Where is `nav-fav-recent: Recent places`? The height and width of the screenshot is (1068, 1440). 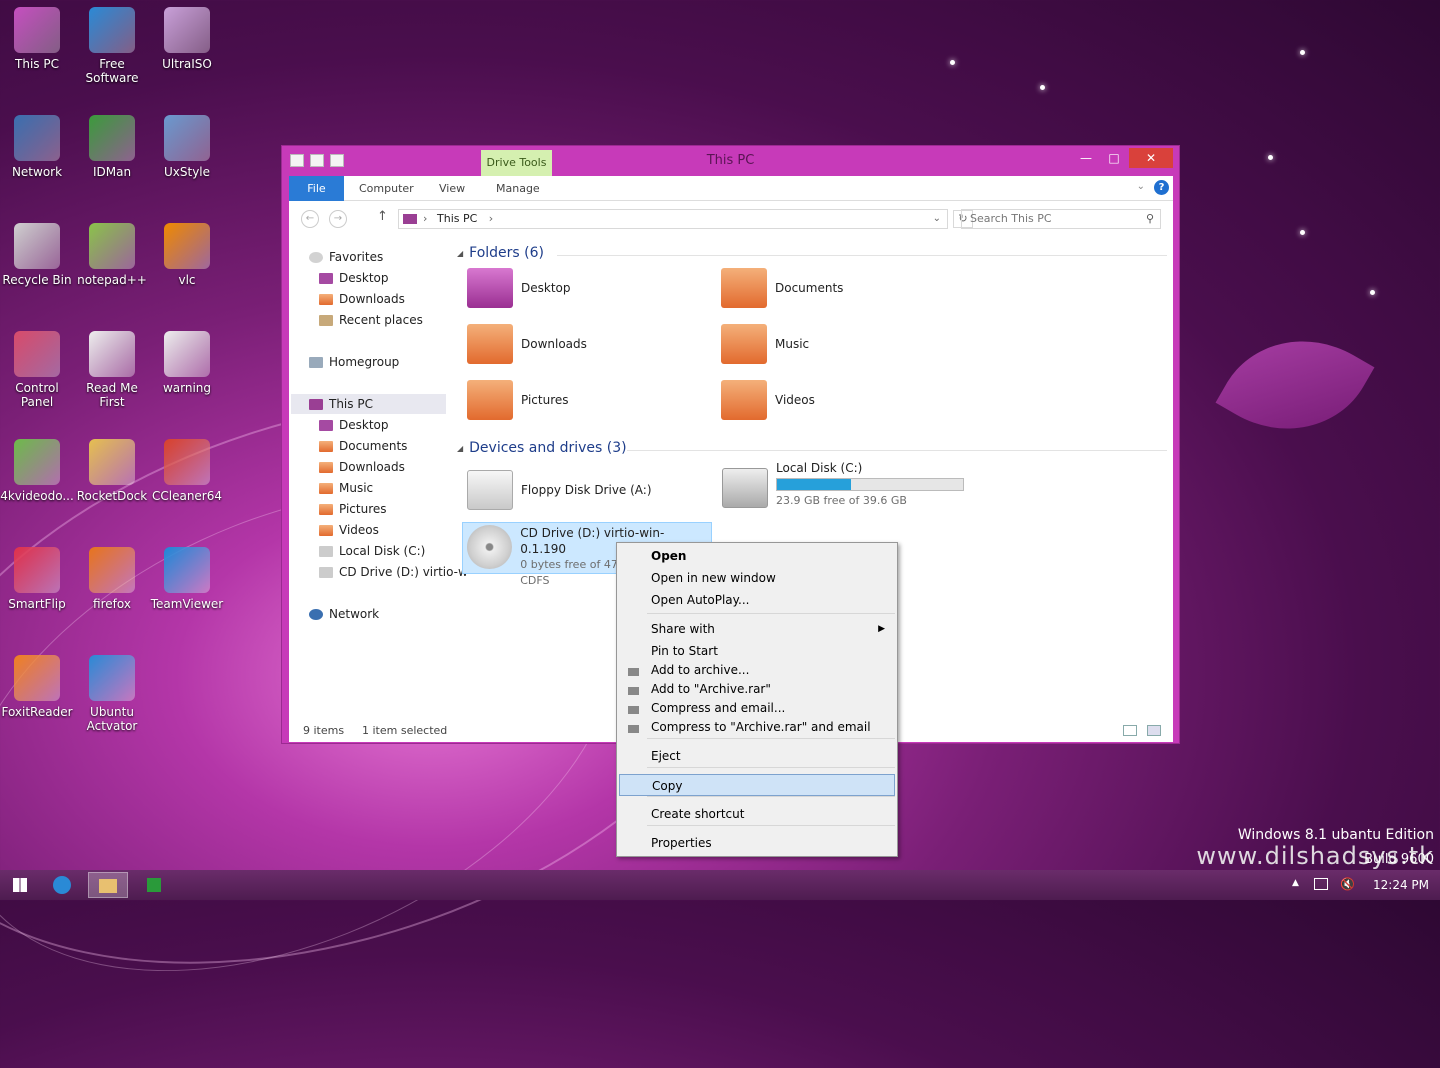
nav-fav-recent: Recent places is located at coordinates (371, 320).